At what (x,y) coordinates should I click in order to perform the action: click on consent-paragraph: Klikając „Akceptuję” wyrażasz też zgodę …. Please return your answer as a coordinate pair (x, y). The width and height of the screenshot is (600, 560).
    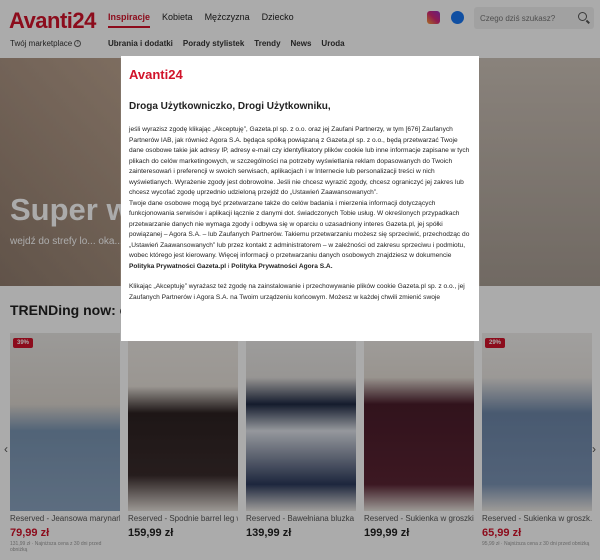
    Looking at the image, I should click on (297, 292).